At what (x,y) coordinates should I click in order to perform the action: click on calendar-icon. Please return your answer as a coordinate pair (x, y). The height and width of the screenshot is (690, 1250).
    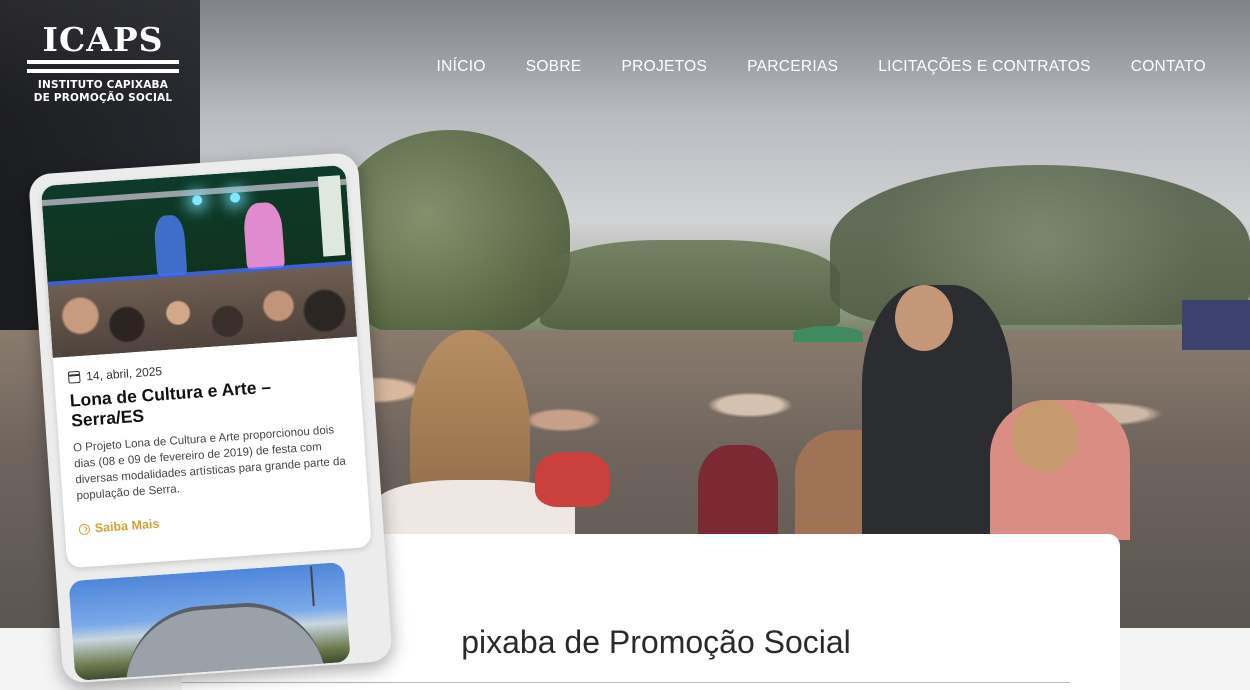
    Looking at the image, I should click on (74, 377).